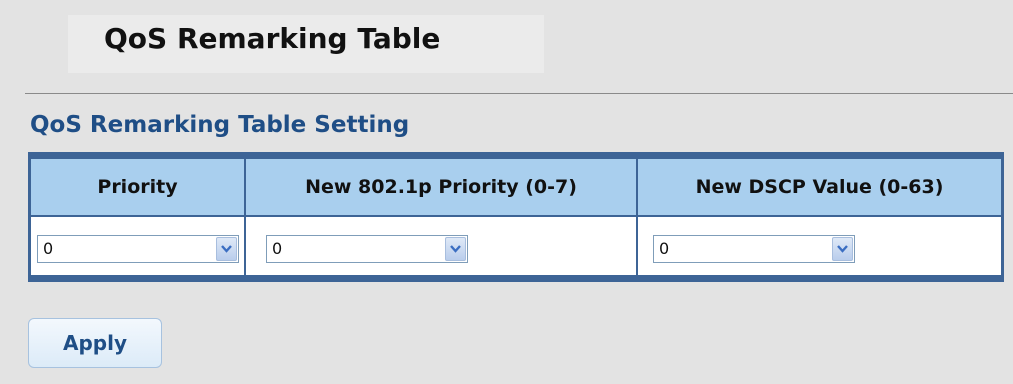  Describe the element at coordinates (95, 343) in the screenshot. I see `apply-button: Apply` at that location.